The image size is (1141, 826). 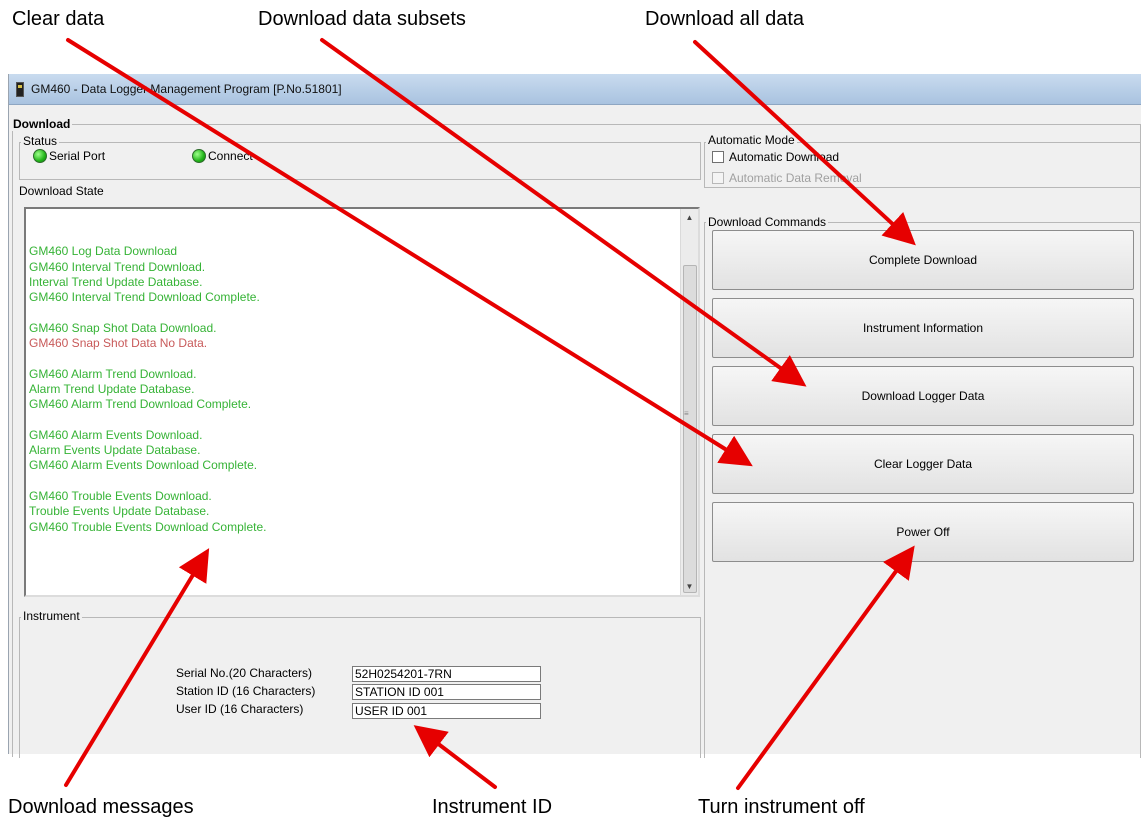 What do you see at coordinates (825, 667) in the screenshot?
I see `arrow-turn-off` at bounding box center [825, 667].